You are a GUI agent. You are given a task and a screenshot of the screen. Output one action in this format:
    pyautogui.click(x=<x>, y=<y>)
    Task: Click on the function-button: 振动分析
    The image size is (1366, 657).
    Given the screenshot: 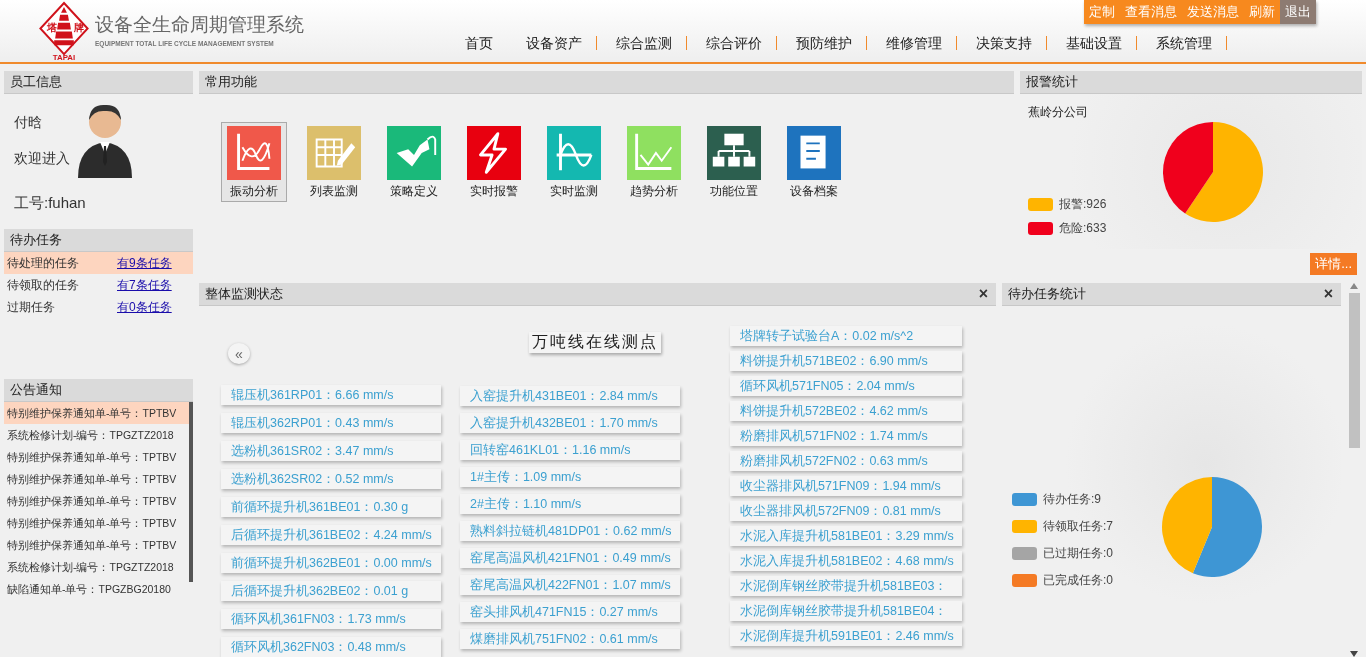 What is the action you would take?
    pyautogui.click(x=254, y=162)
    